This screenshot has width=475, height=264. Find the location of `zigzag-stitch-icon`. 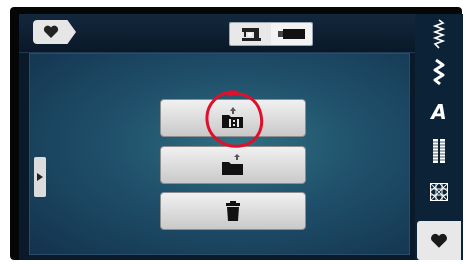

zigzag-stitch-icon is located at coordinates (439, 34).